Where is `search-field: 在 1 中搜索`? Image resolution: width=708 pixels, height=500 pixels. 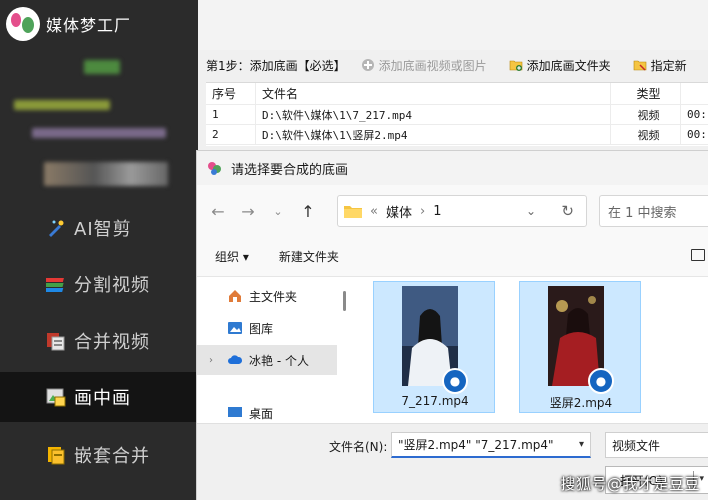
search-field: 在 1 中搜索 is located at coordinates (653, 211).